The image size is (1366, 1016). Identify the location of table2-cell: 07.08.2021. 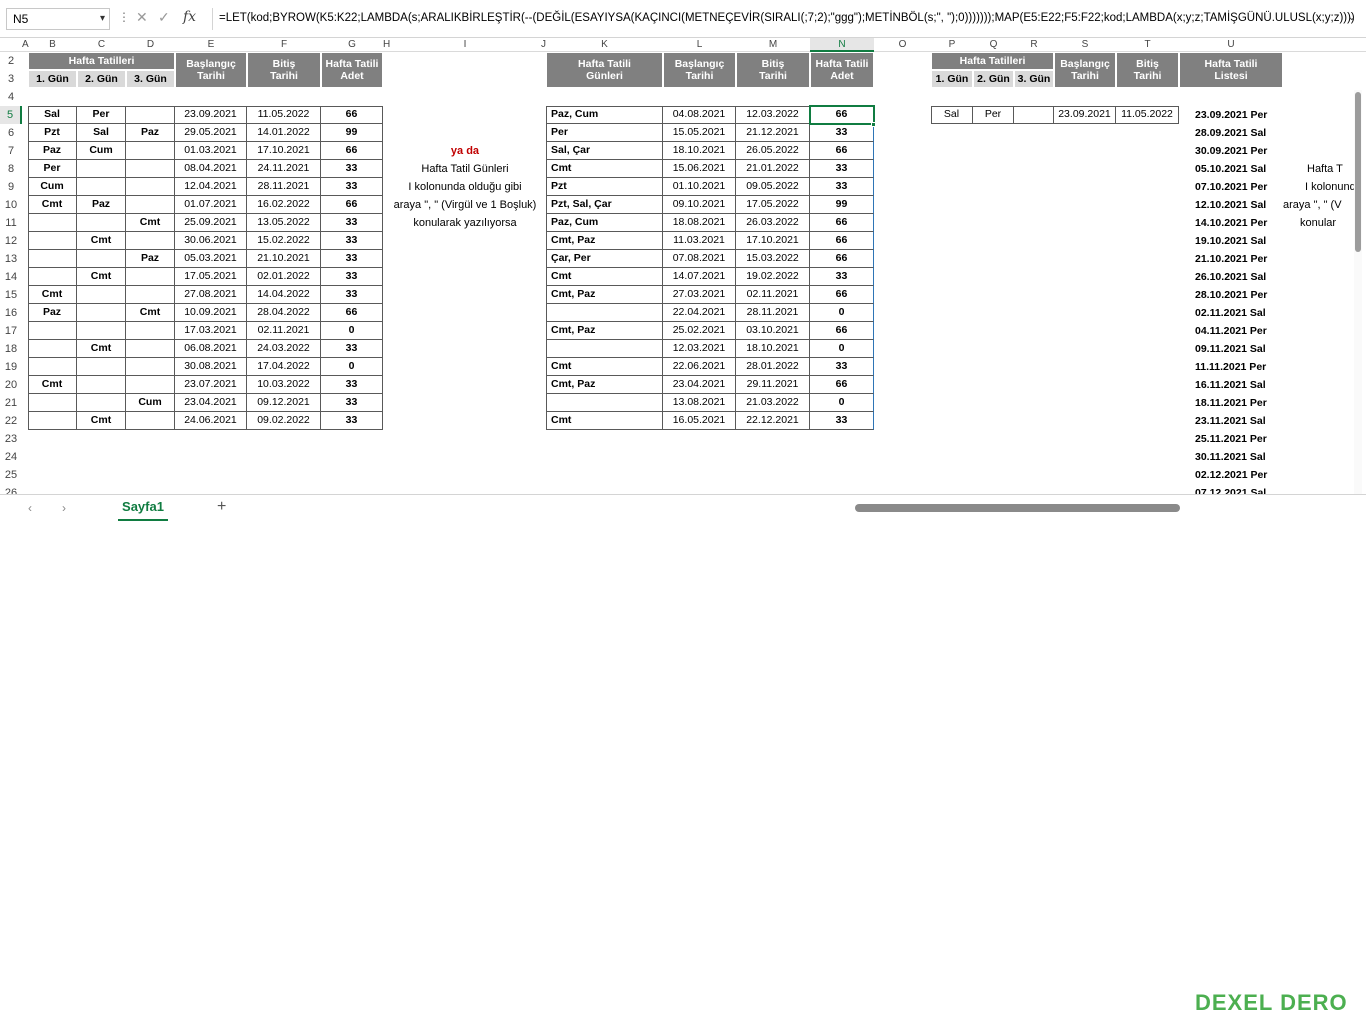
(699, 259).